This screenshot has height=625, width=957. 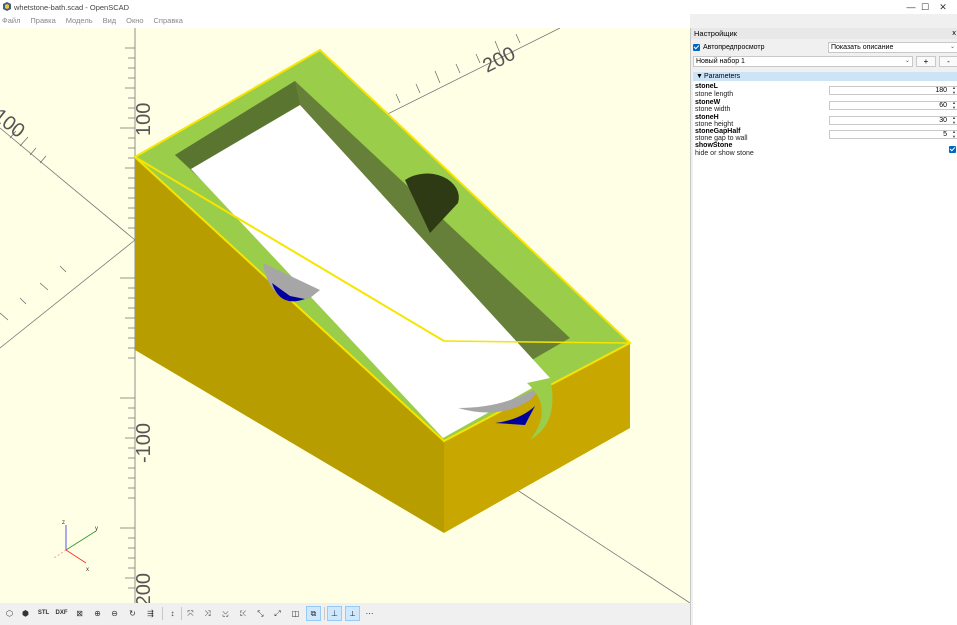 I want to click on dxf-icon: DXF, so click(x=61, y=613).